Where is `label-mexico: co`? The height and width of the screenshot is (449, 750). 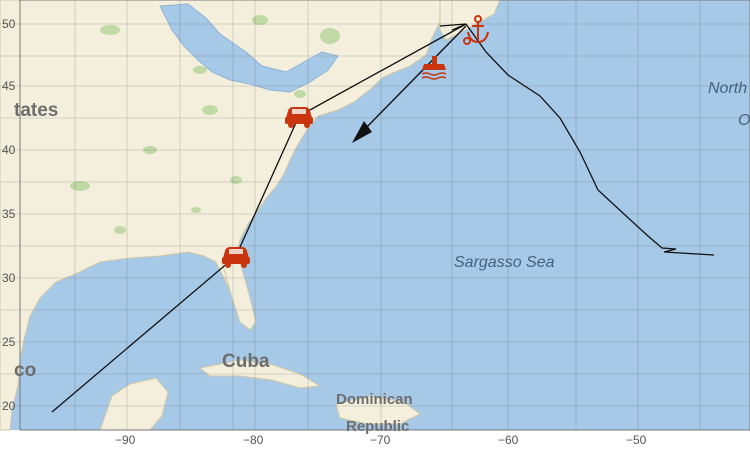 label-mexico: co is located at coordinates (25, 370).